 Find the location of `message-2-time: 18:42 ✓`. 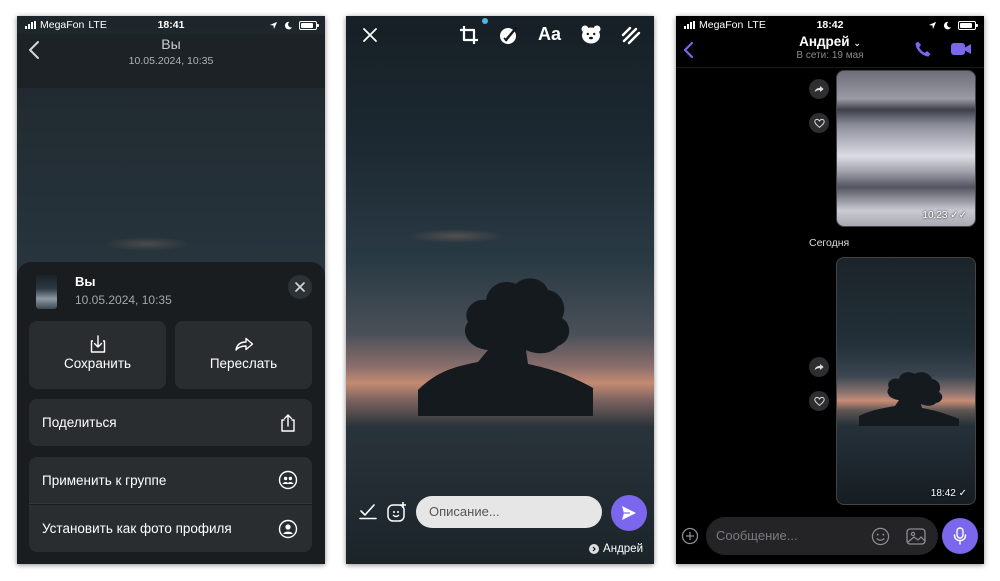

message-2-time: 18:42 ✓ is located at coordinates (948, 493).